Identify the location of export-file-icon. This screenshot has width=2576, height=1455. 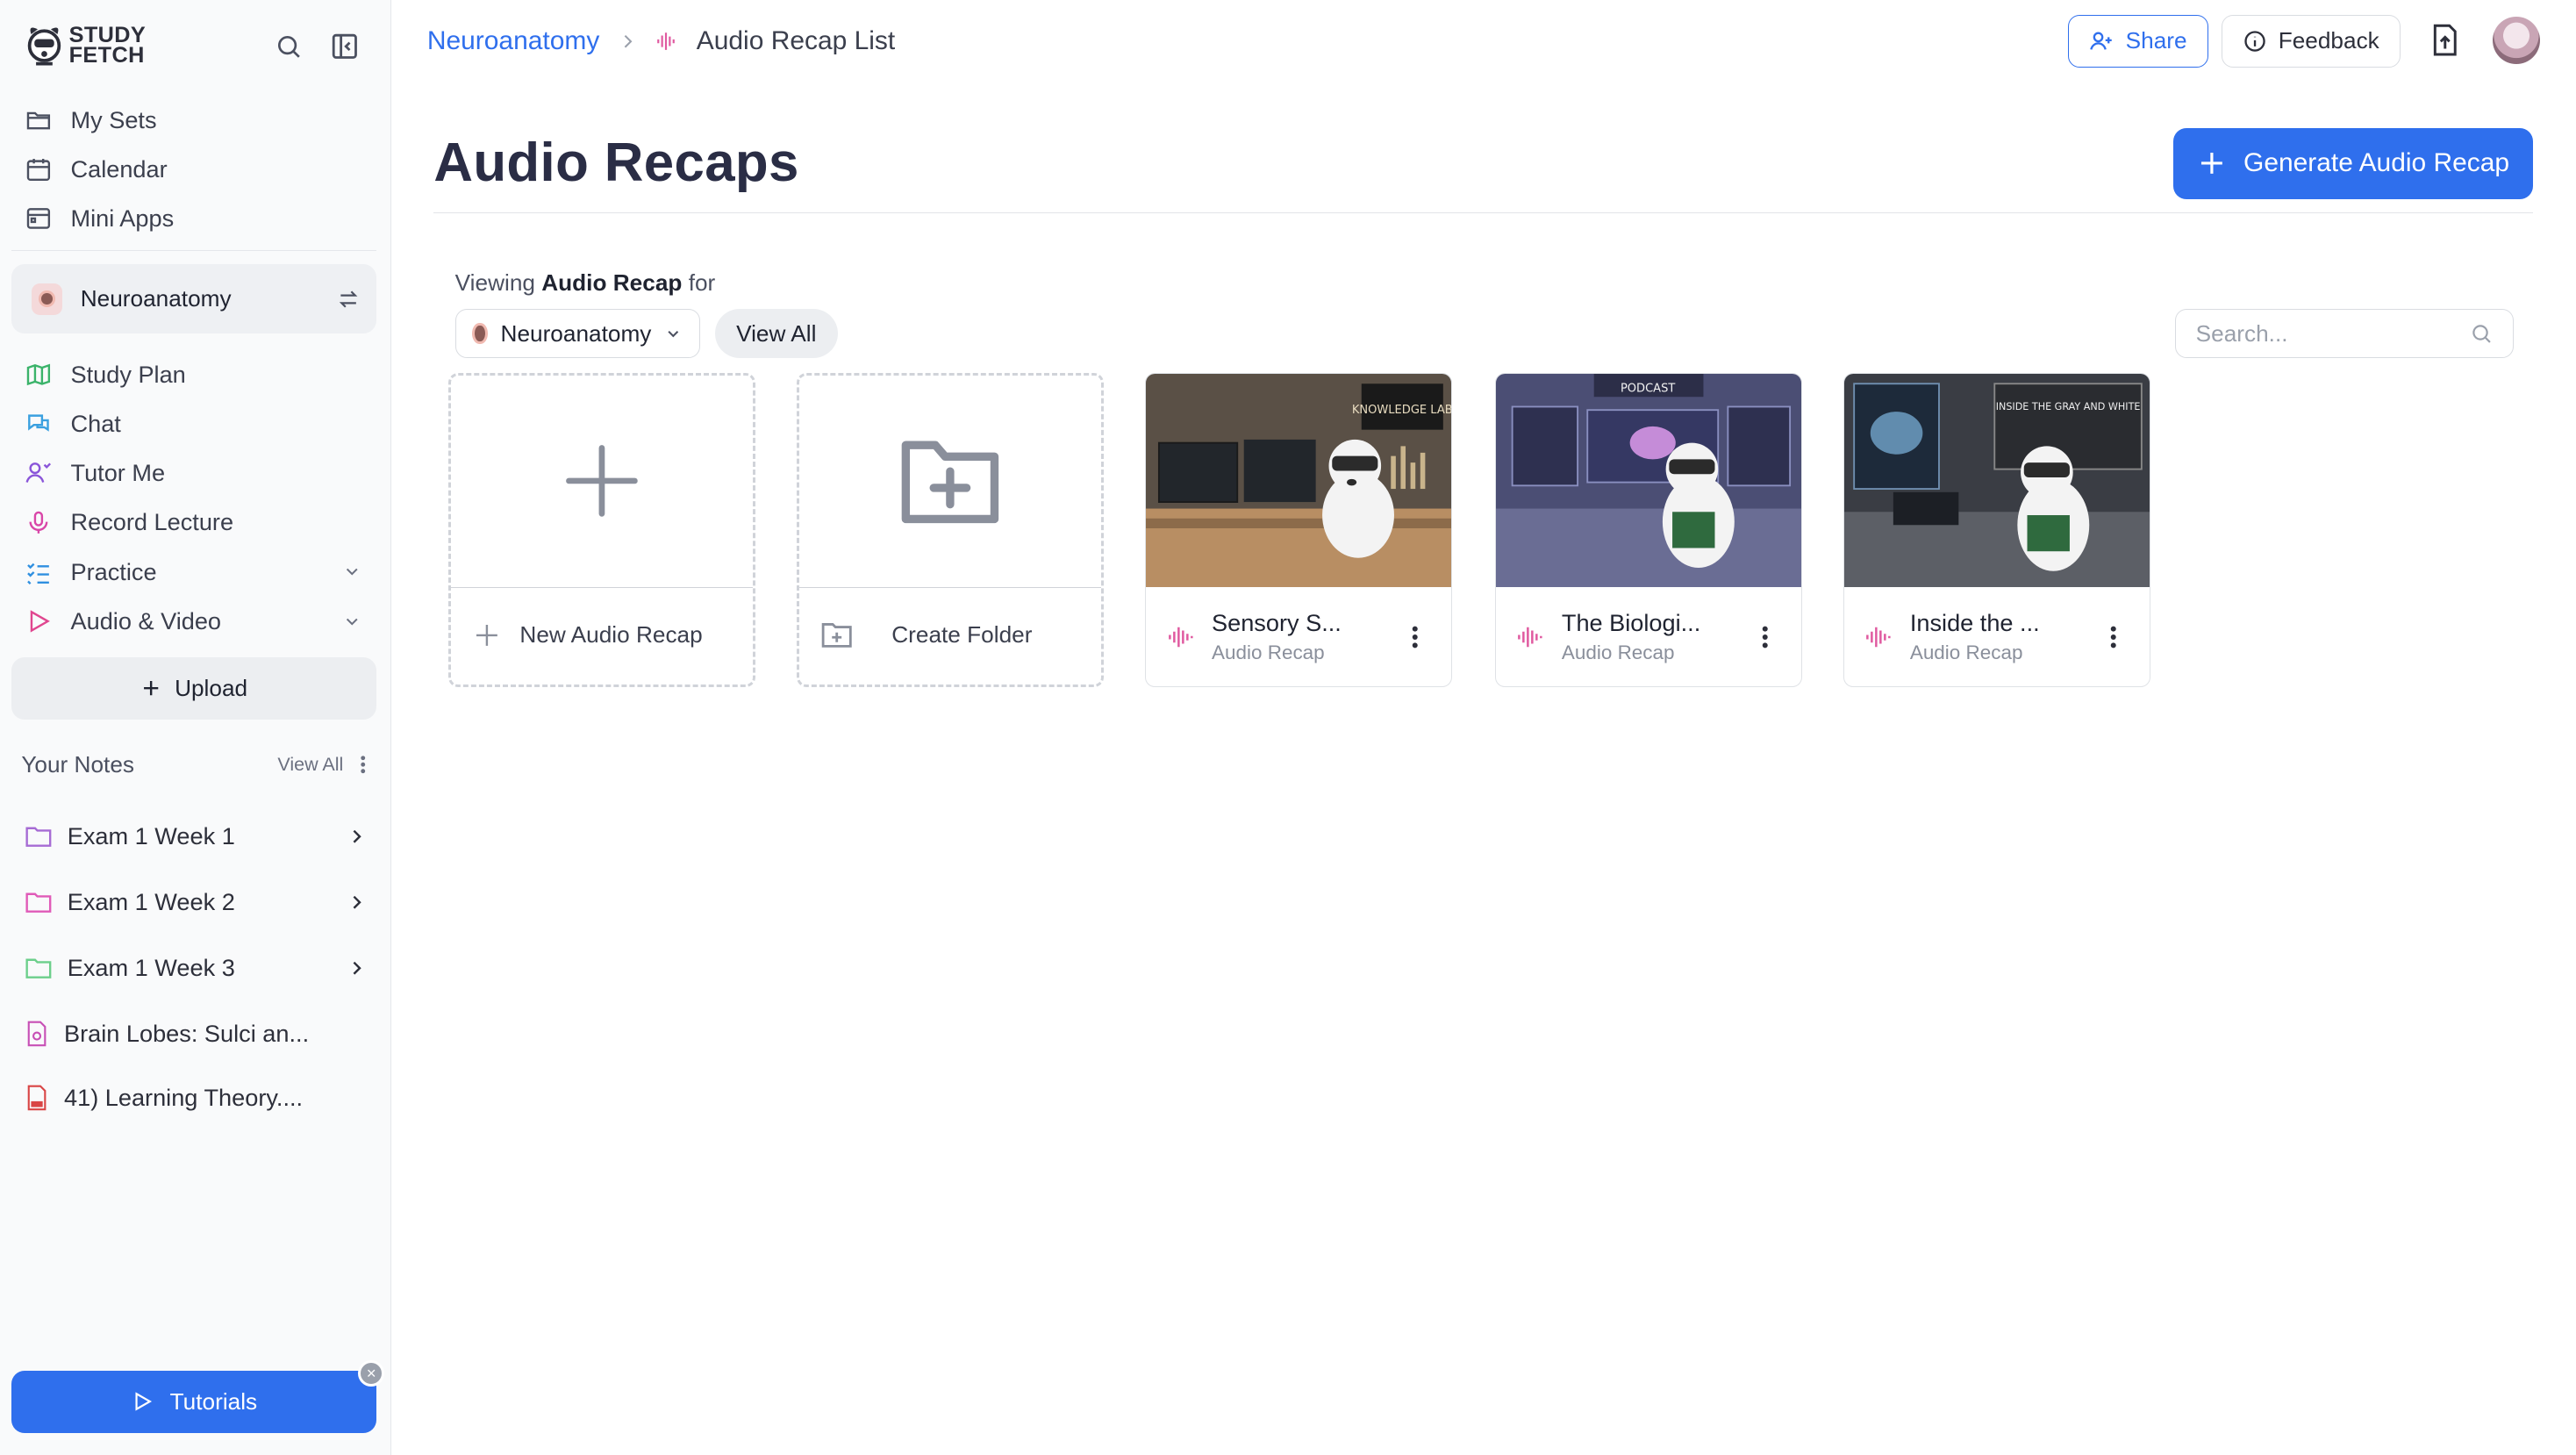
(2445, 40).